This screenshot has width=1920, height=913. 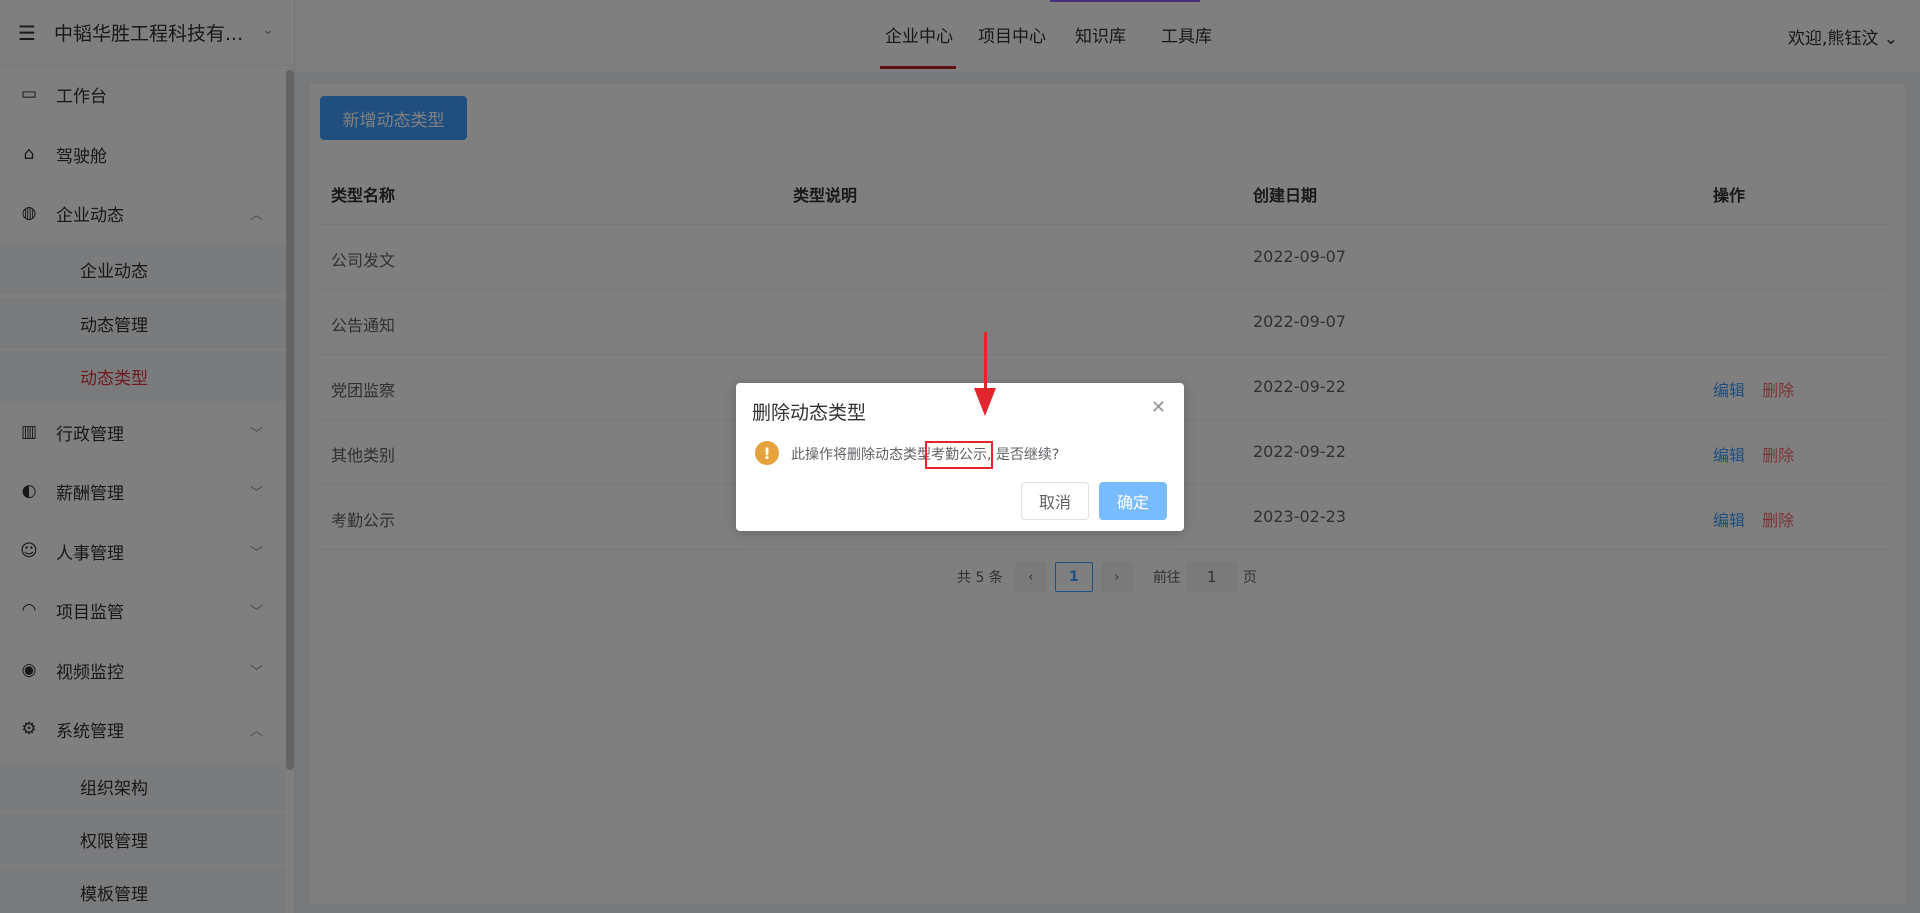 I want to click on message-prefix: 此操作将删除动态类型, so click(x=861, y=455).